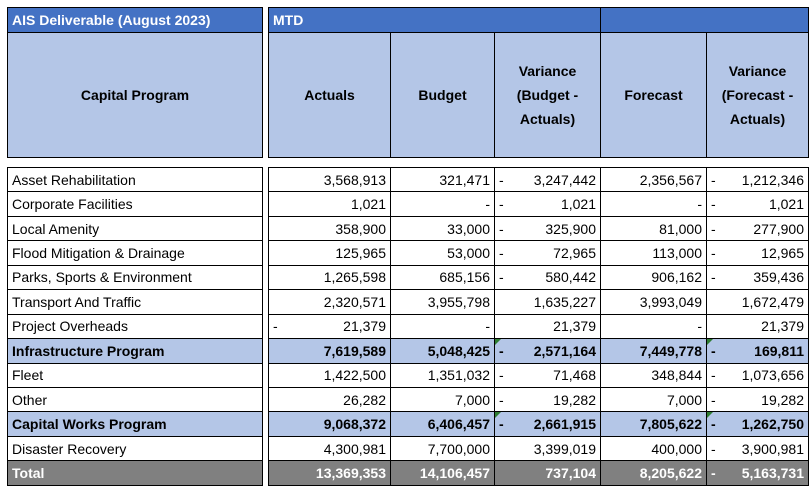  Describe the element at coordinates (757, 302) in the screenshot. I see `variance-forecast-cell: 1,672,479` at that location.